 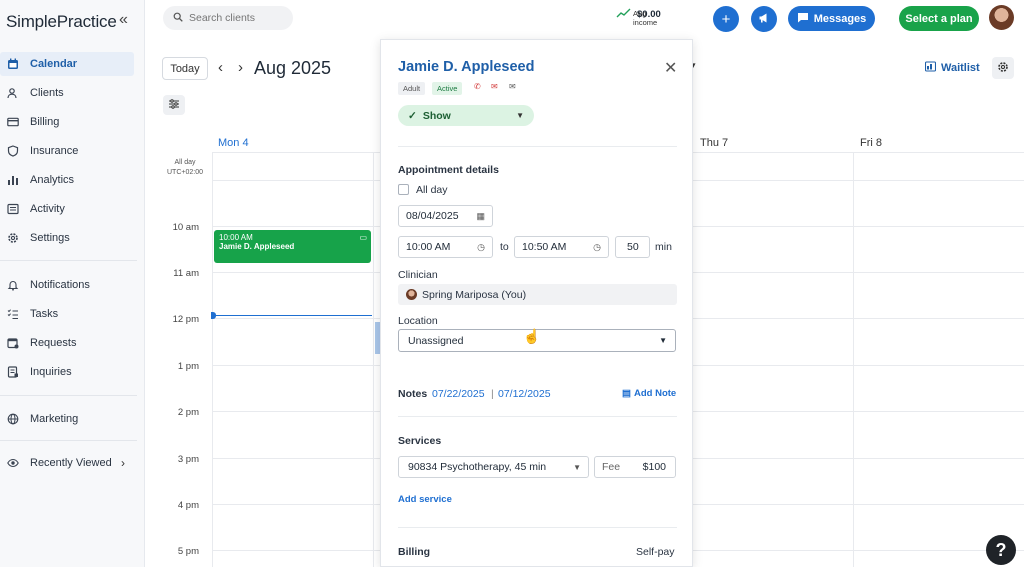 I want to click on month-title: Aug 2025, so click(x=293, y=68).